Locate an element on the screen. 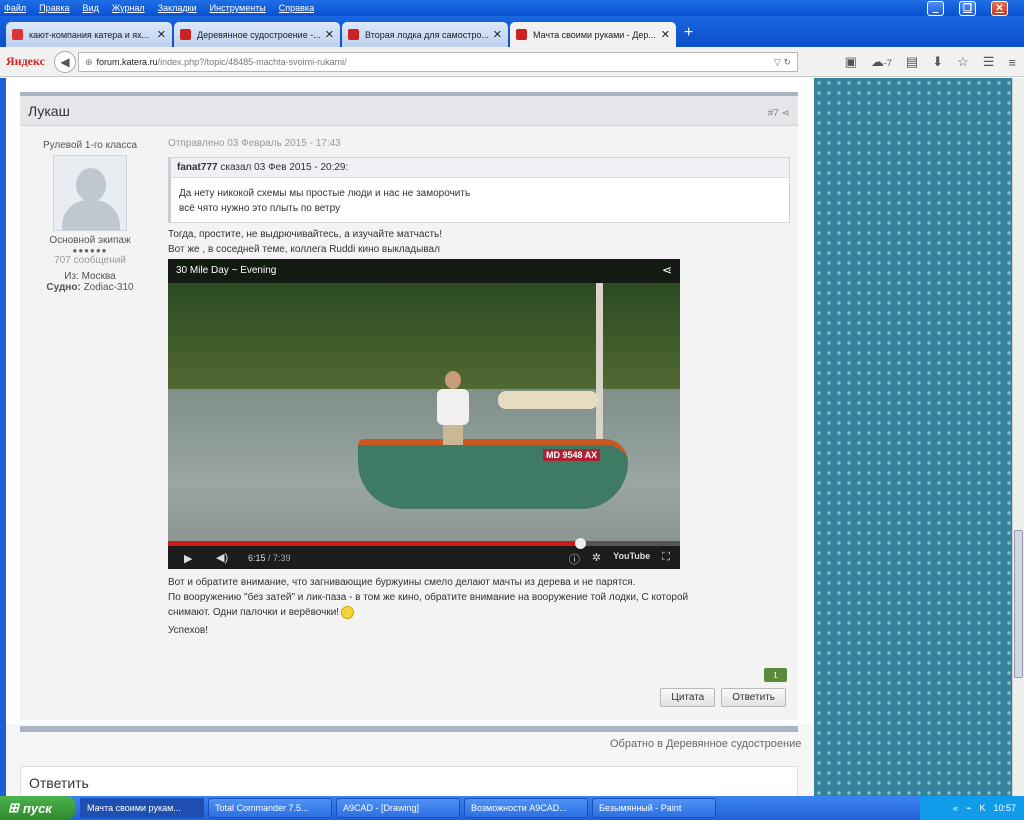 The height and width of the screenshot is (820, 1024). reload-icon: ▽ ↻ is located at coordinates (782, 62).